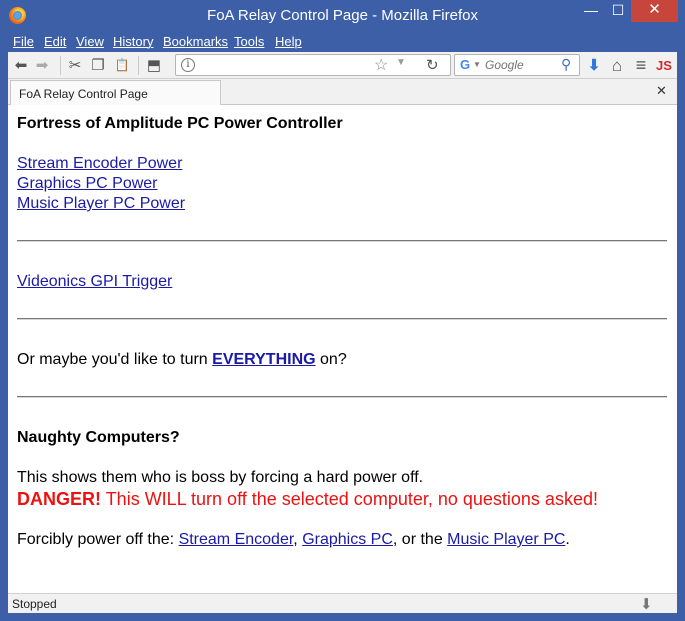 Image resolution: width=685 pixels, height=621 pixels. Describe the element at coordinates (101, 203) in the screenshot. I see `music-player-pc-power-link: Music Player PC Power` at that location.